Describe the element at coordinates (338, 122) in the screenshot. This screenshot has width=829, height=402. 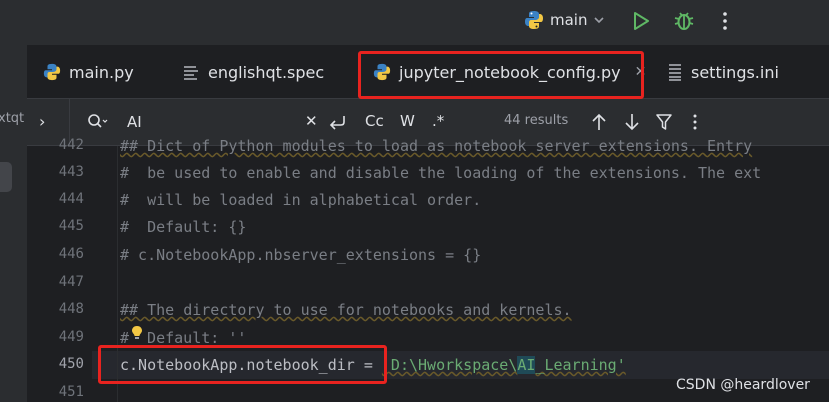
I see `new-line-icon` at that location.